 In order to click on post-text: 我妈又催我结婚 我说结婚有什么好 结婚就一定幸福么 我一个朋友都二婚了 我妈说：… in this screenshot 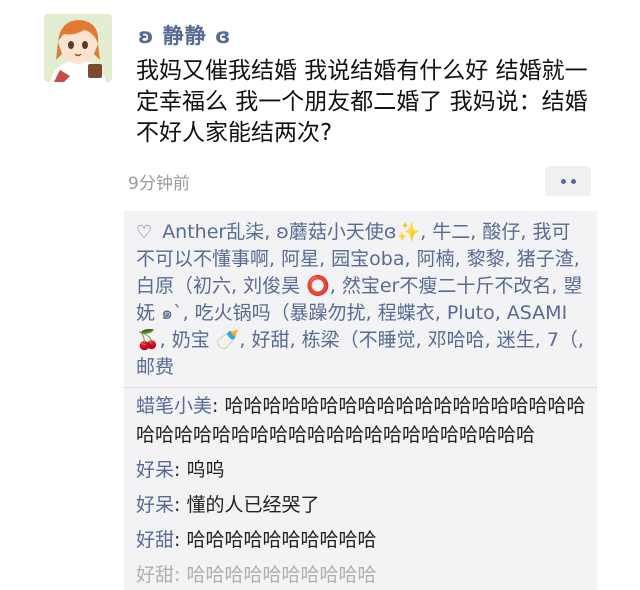, I will do `click(362, 102)`.